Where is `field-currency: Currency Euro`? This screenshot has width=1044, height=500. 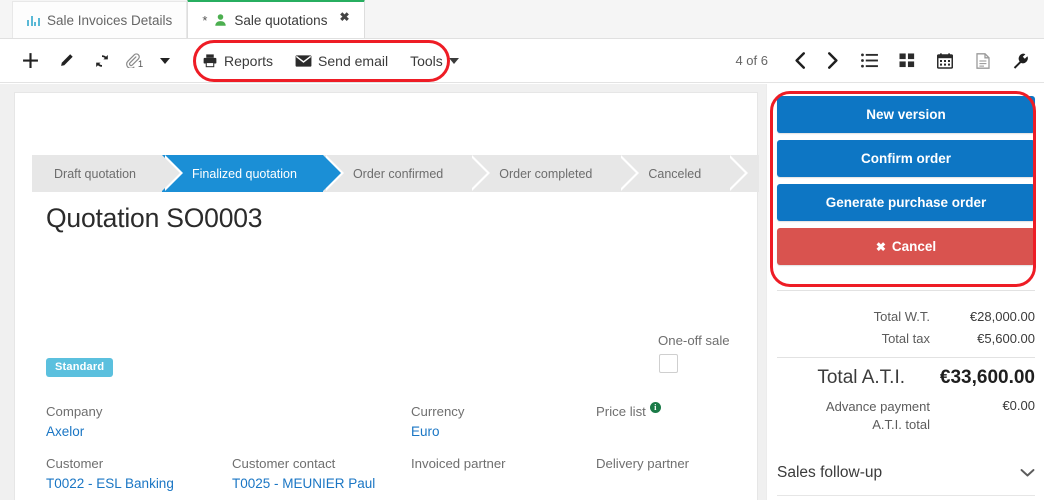
field-currency: Currency Euro is located at coordinates (438, 421).